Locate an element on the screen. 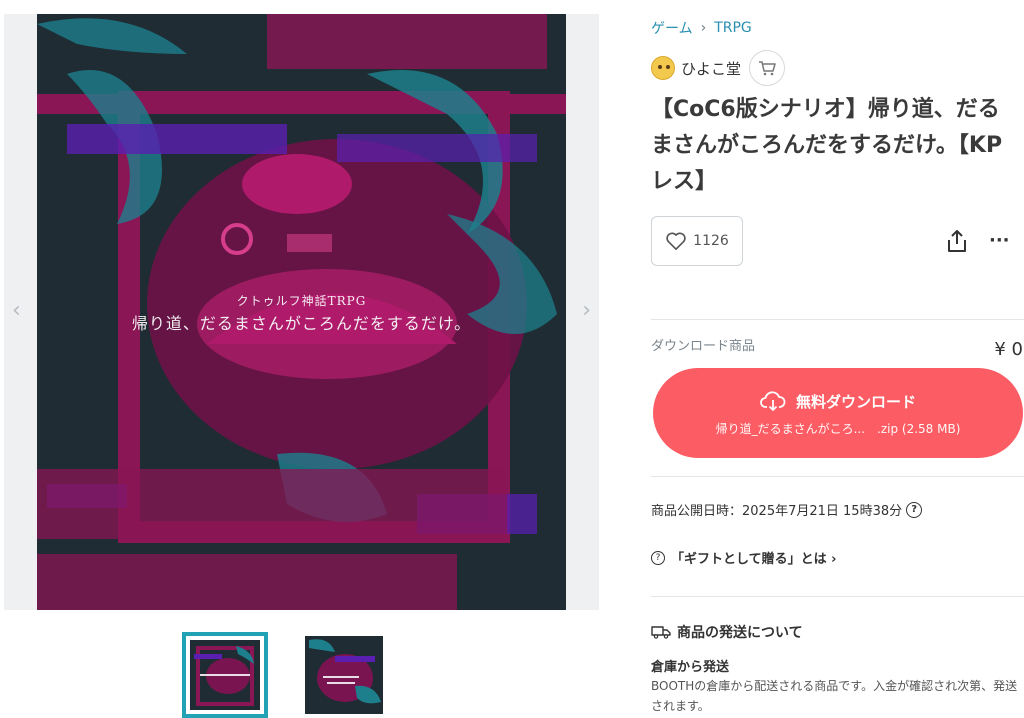  shop-info: ひよこ堂 is located at coordinates (718, 68).